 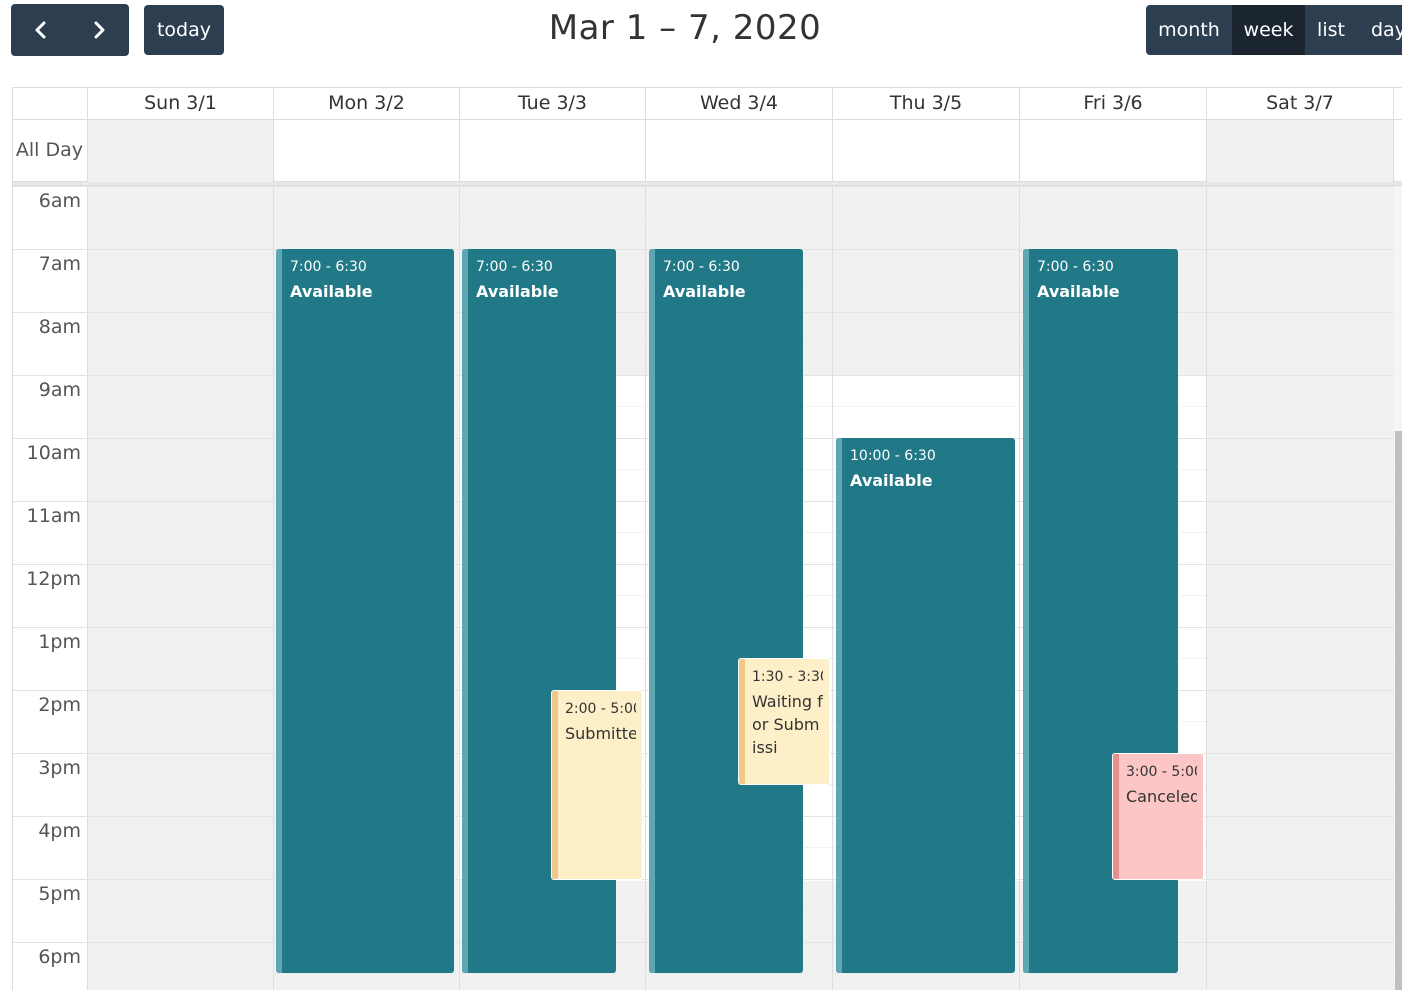 What do you see at coordinates (53, 579) in the screenshot?
I see `time-label: 12pm` at bounding box center [53, 579].